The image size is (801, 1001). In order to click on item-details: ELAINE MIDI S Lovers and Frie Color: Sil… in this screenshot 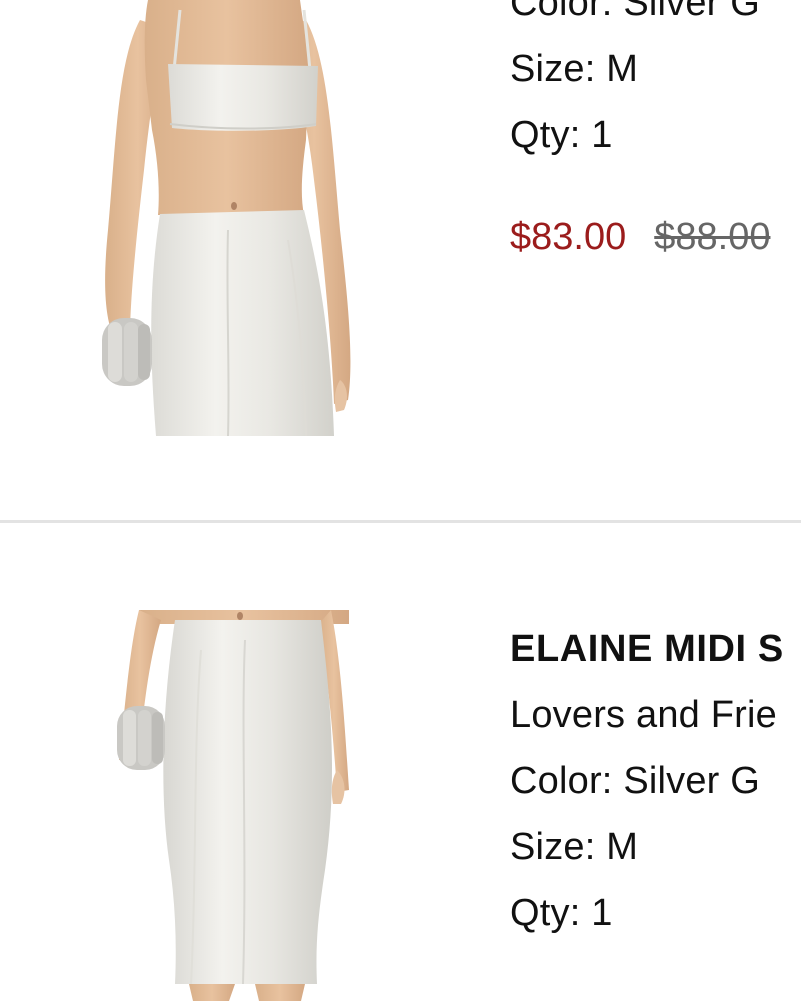, I will do `click(655, 781)`.